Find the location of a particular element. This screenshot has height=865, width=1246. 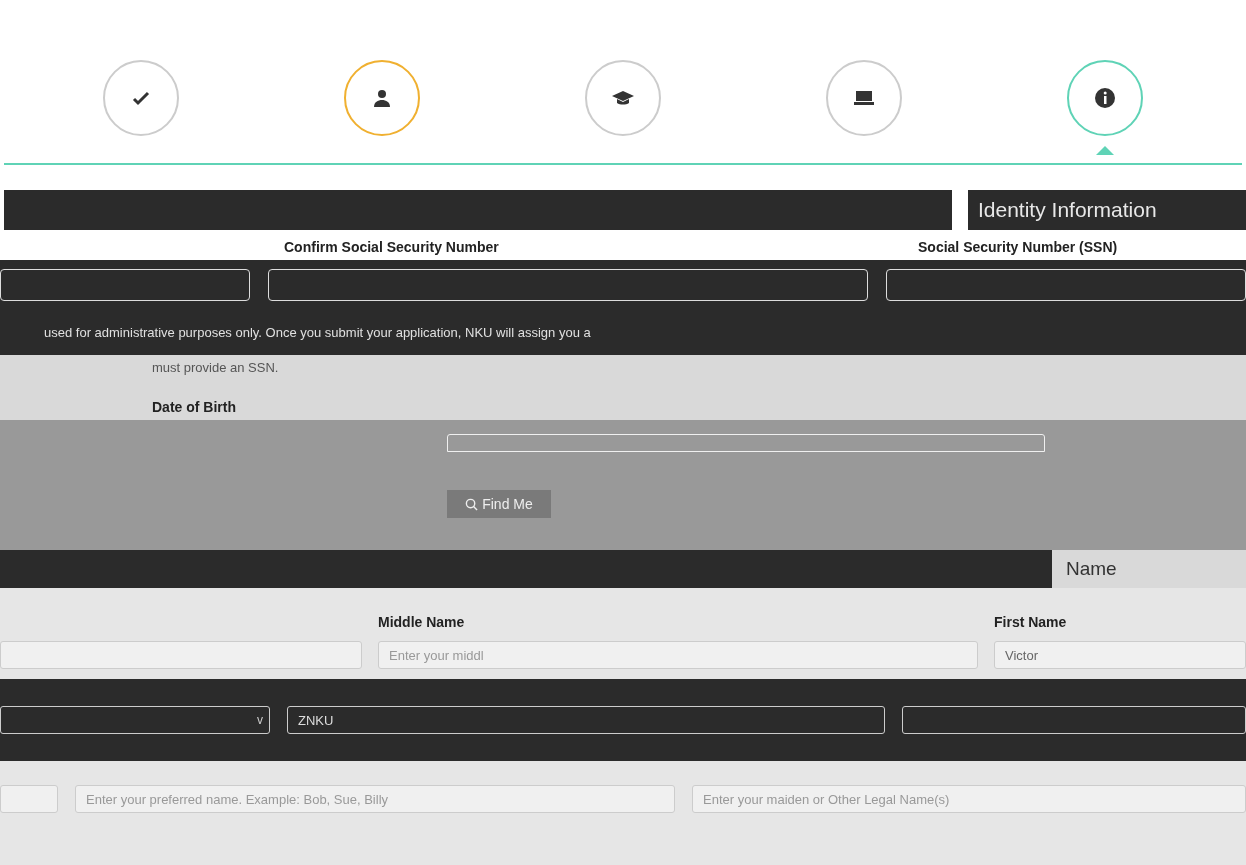

select-field: v is located at coordinates (135, 720).